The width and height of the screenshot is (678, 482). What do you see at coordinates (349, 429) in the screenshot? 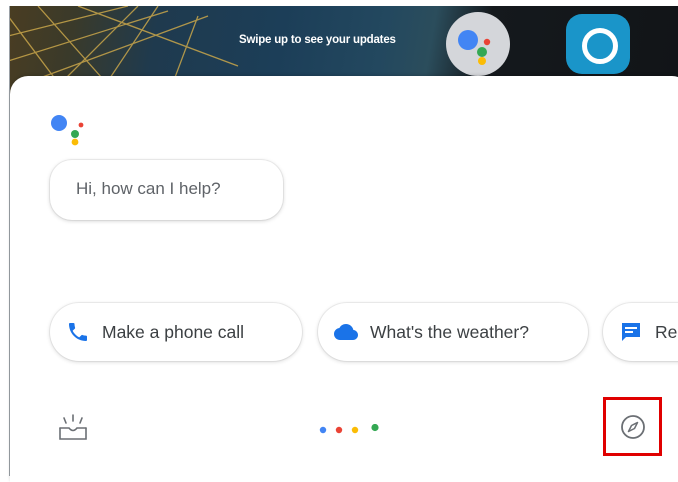
I see `listening-dots` at bounding box center [349, 429].